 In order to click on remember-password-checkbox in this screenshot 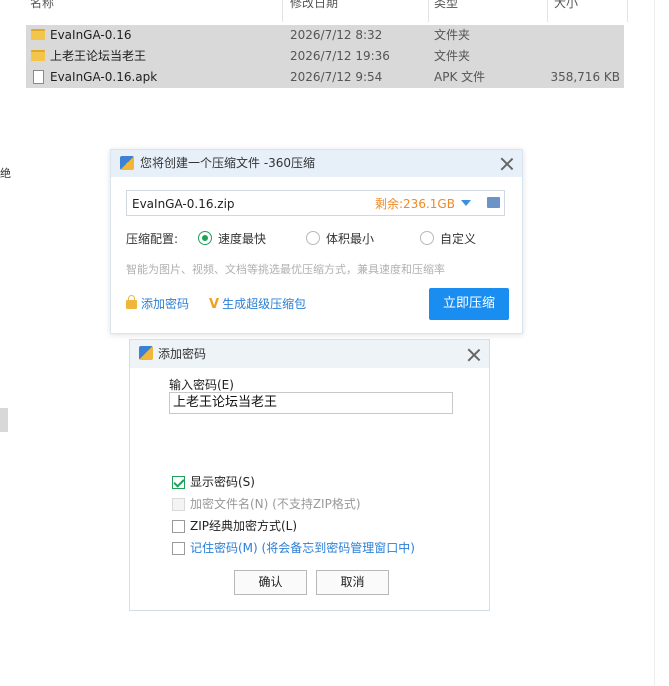, I will do `click(178, 548)`.